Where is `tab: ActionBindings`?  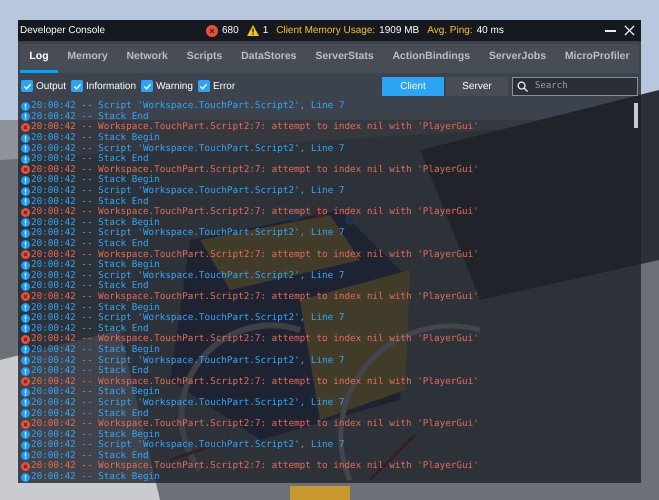 tab: ActionBindings is located at coordinates (431, 58).